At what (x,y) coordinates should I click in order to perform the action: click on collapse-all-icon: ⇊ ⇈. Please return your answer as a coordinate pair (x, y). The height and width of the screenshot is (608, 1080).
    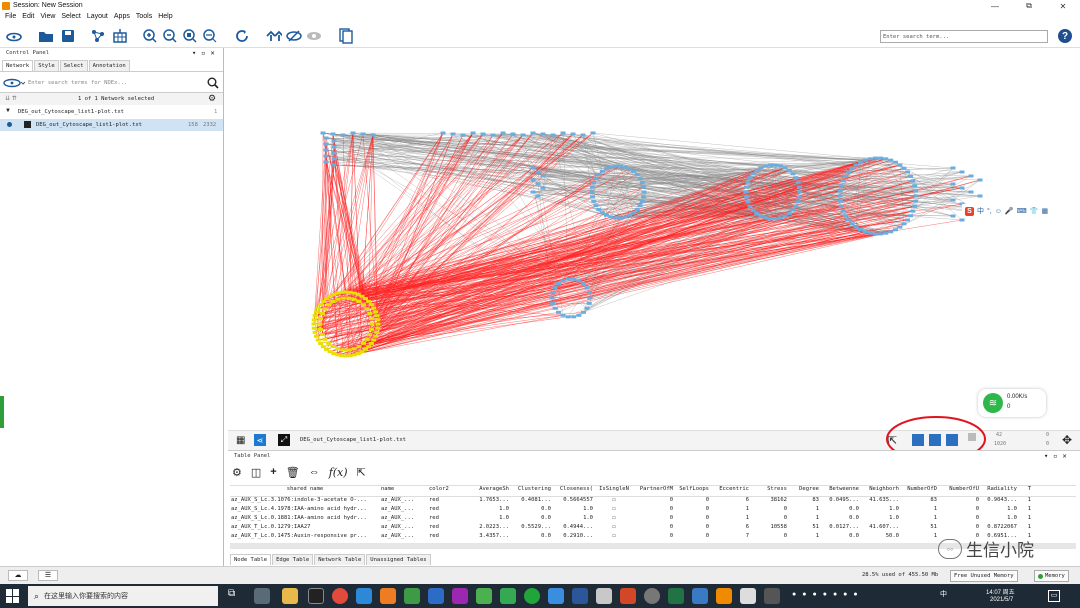
    Looking at the image, I should click on (11, 98).